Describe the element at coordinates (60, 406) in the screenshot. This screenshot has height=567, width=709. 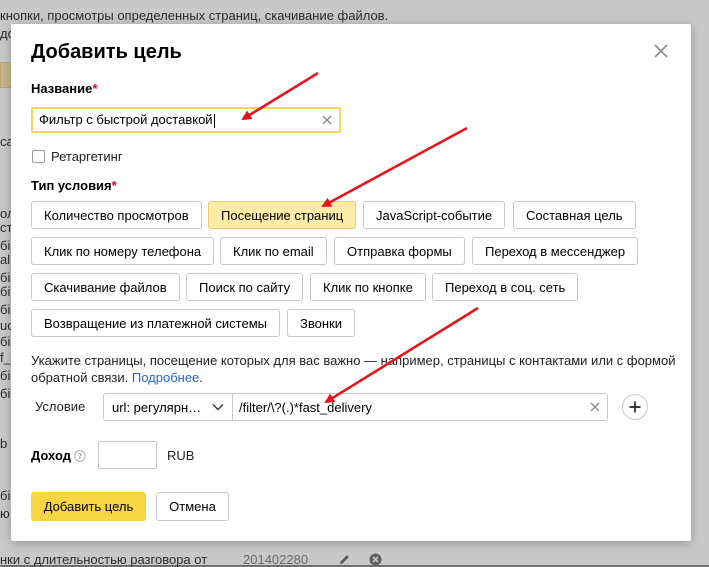
I see `condition-label: Условие` at that location.